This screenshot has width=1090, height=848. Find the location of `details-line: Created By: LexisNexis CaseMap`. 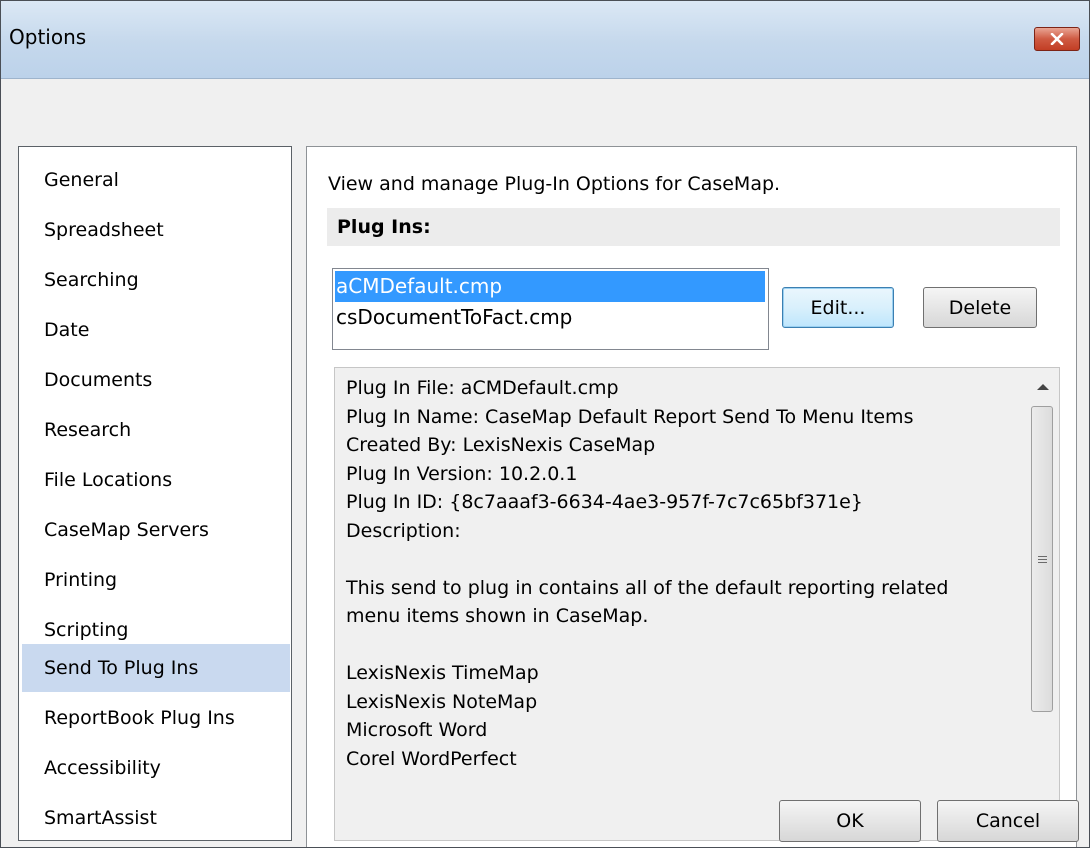

details-line: Created By: LexisNexis CaseMap is located at coordinates (501, 445).